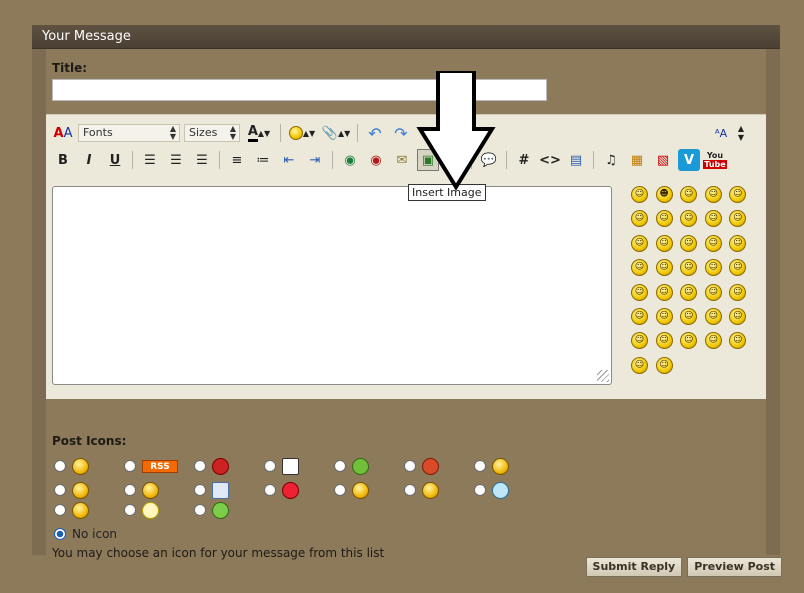 The width and height of the screenshot is (804, 593). What do you see at coordinates (212, 133) in the screenshot?
I see `size-select: Sizes ▲ ▼` at bounding box center [212, 133].